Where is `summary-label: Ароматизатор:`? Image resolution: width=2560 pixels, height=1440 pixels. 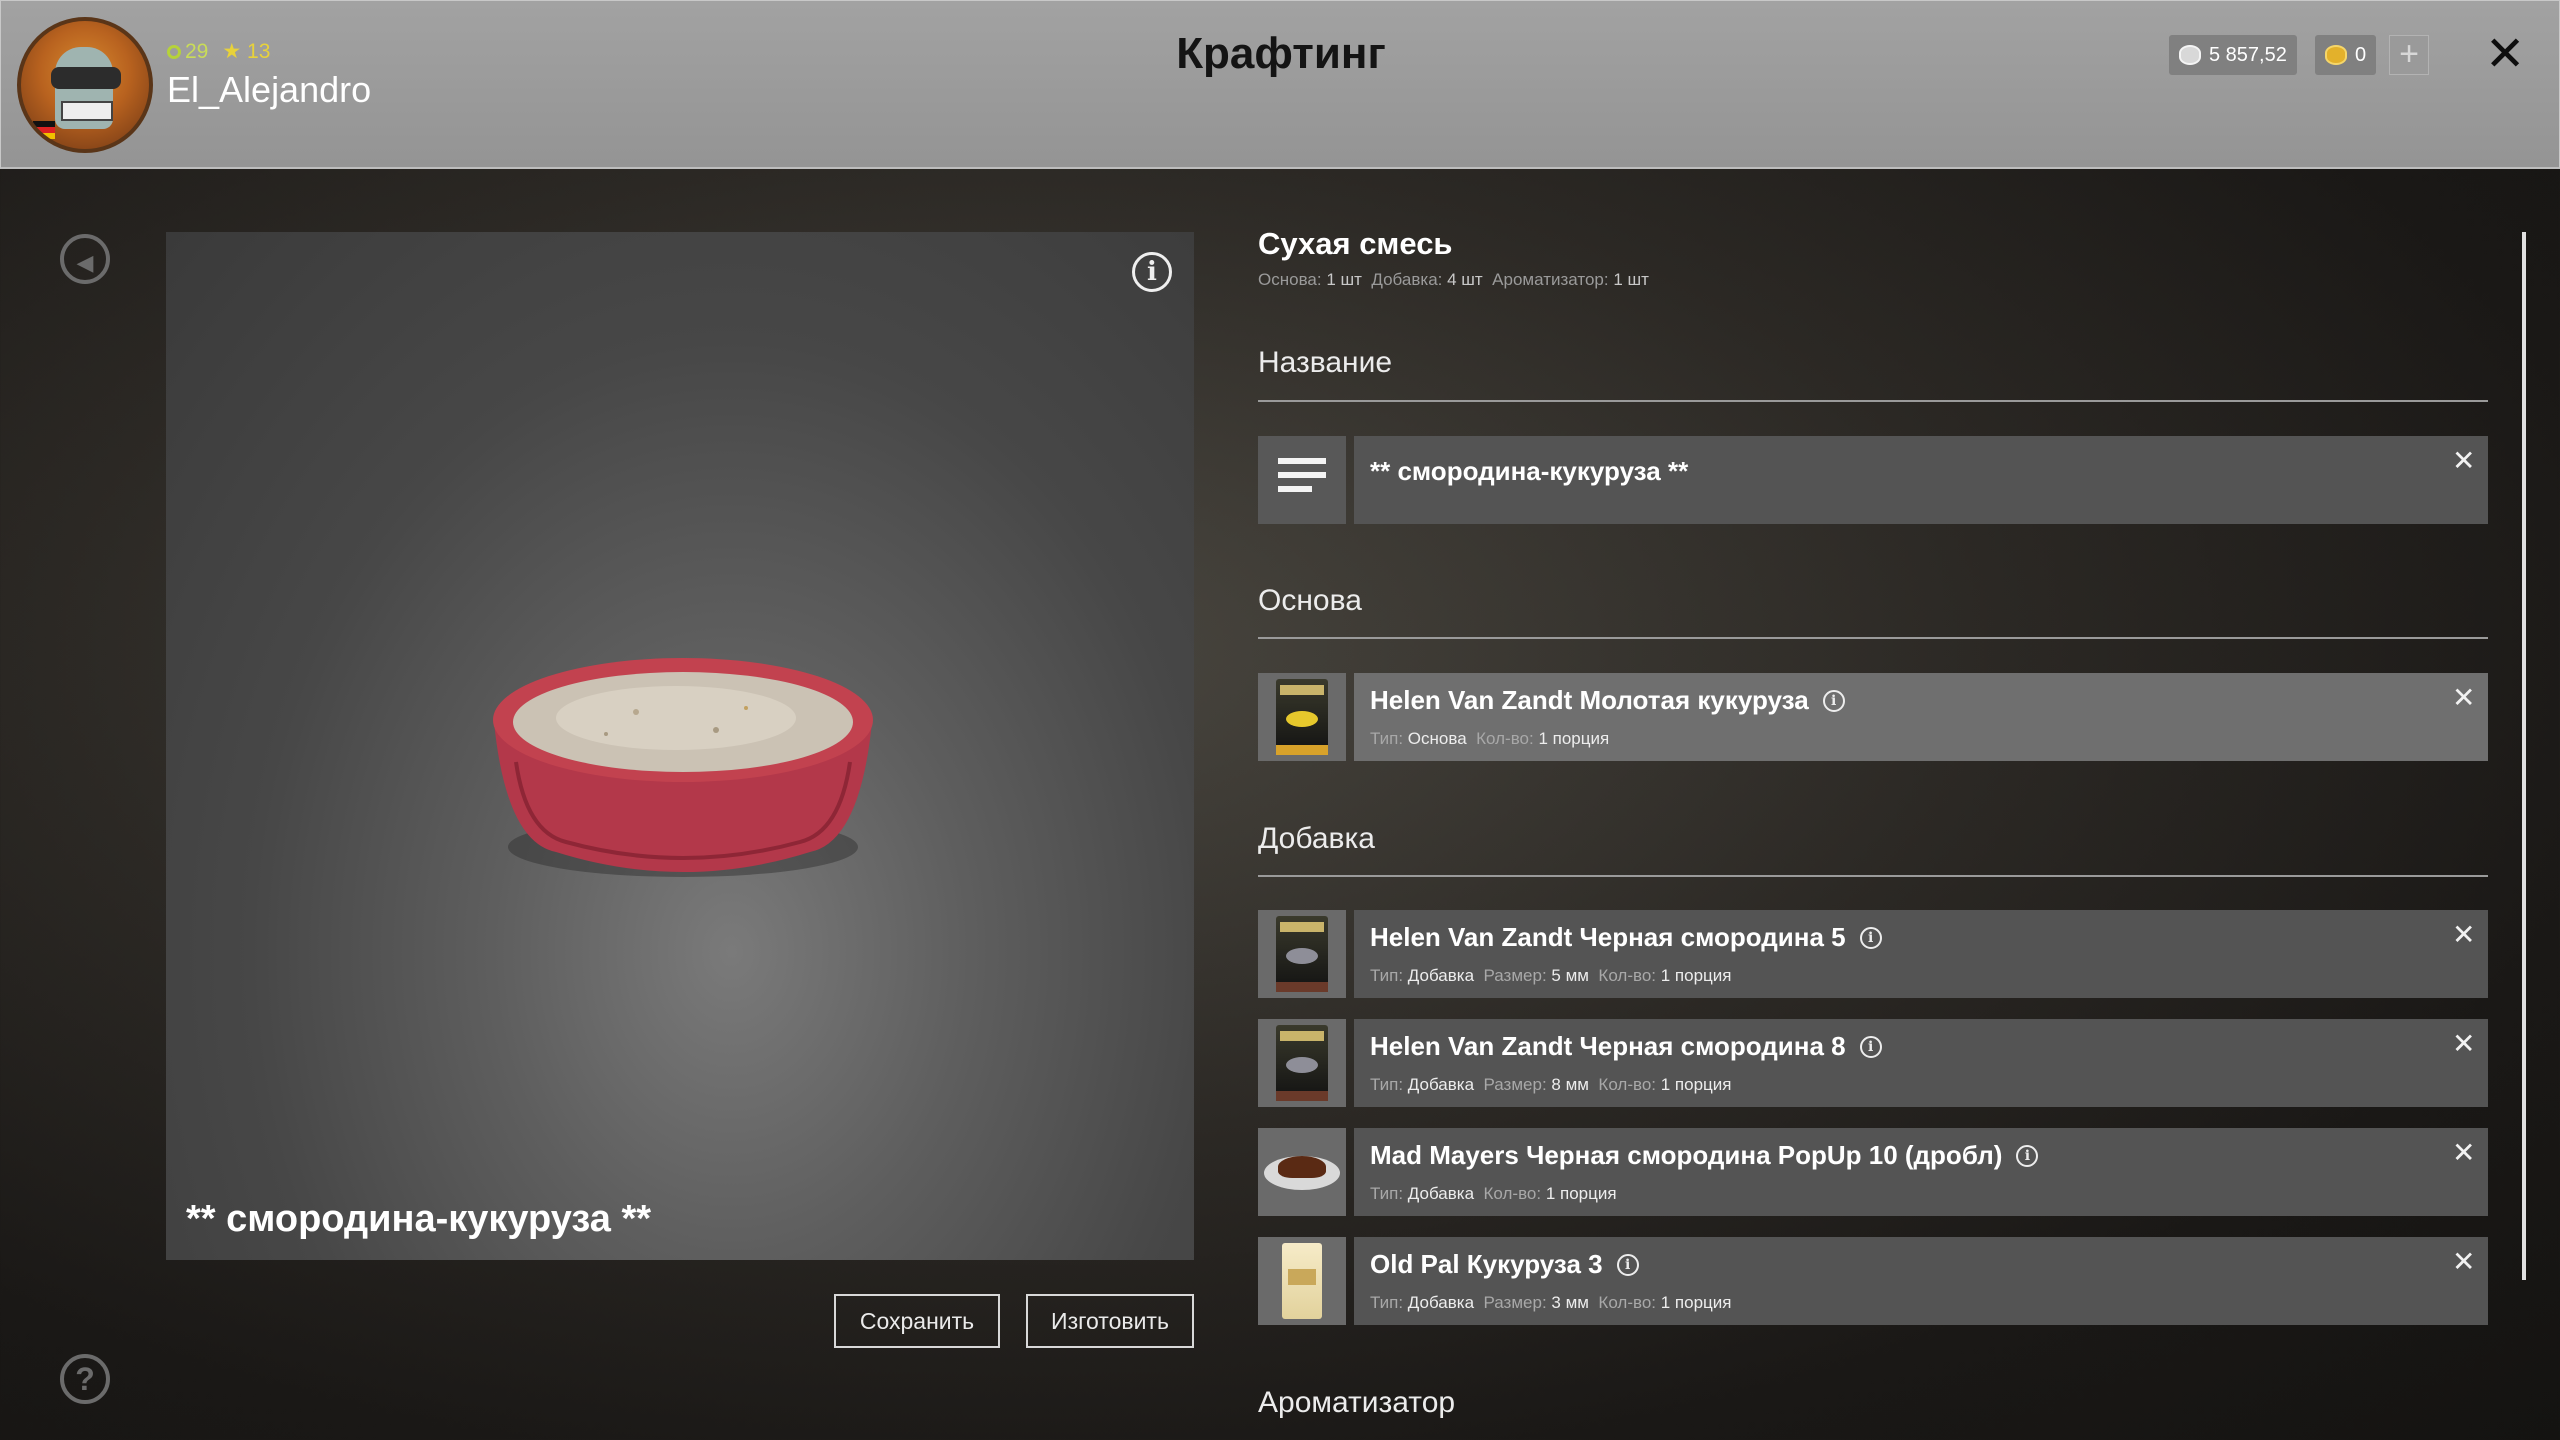
summary-label: Ароматизатор: is located at coordinates (1550, 279).